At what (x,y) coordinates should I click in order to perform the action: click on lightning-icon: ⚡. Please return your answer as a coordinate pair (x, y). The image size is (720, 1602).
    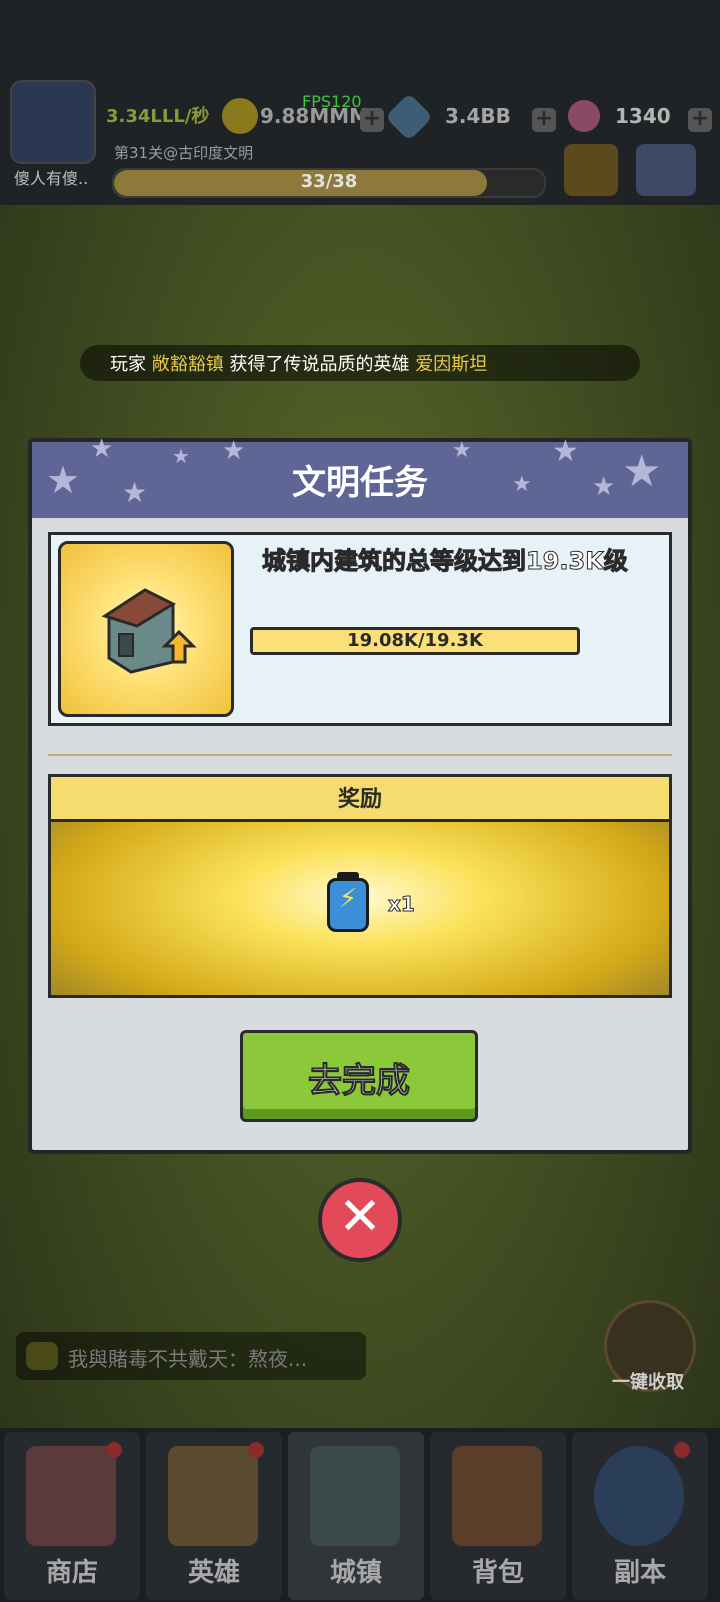
    Looking at the image, I should click on (348, 899).